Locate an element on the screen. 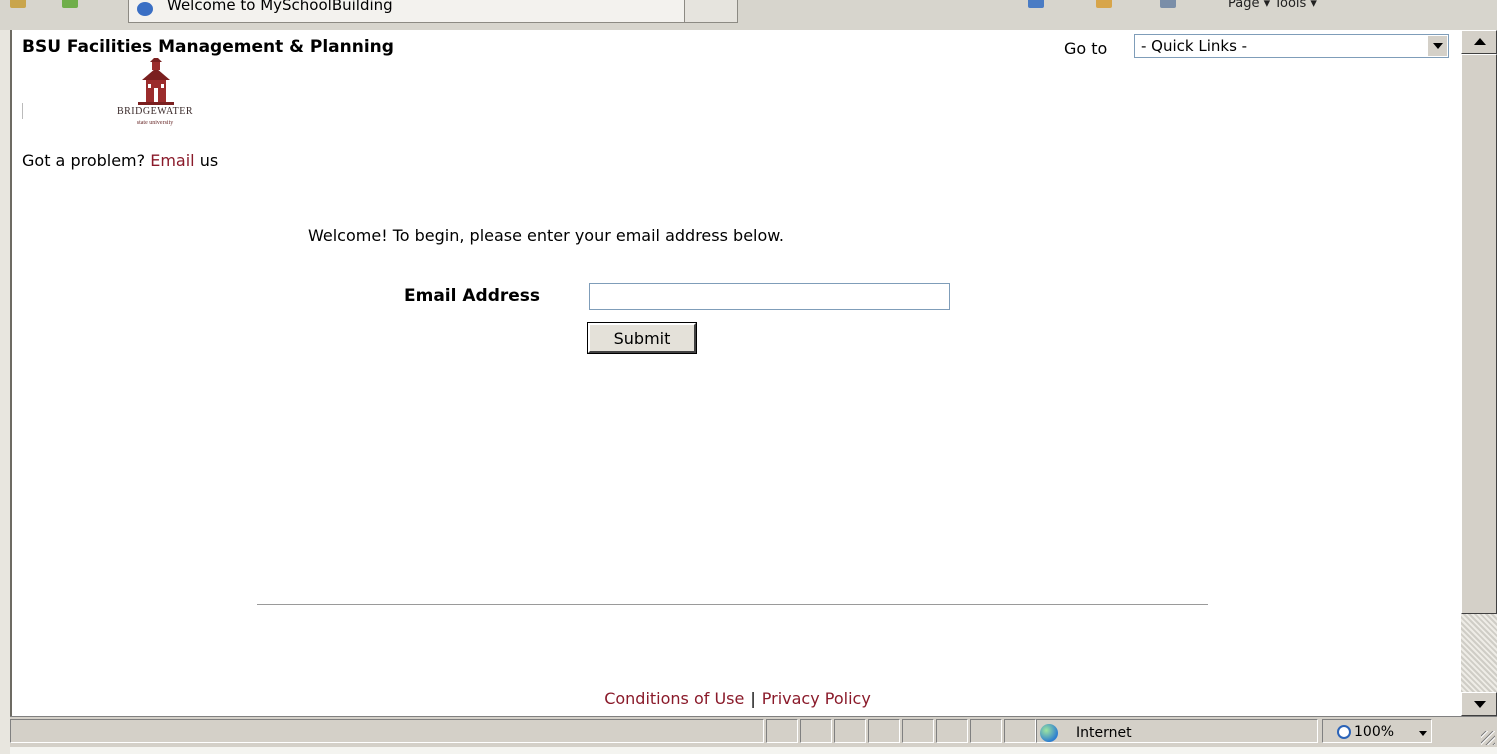  scroll-track is located at coordinates (1479, 653).